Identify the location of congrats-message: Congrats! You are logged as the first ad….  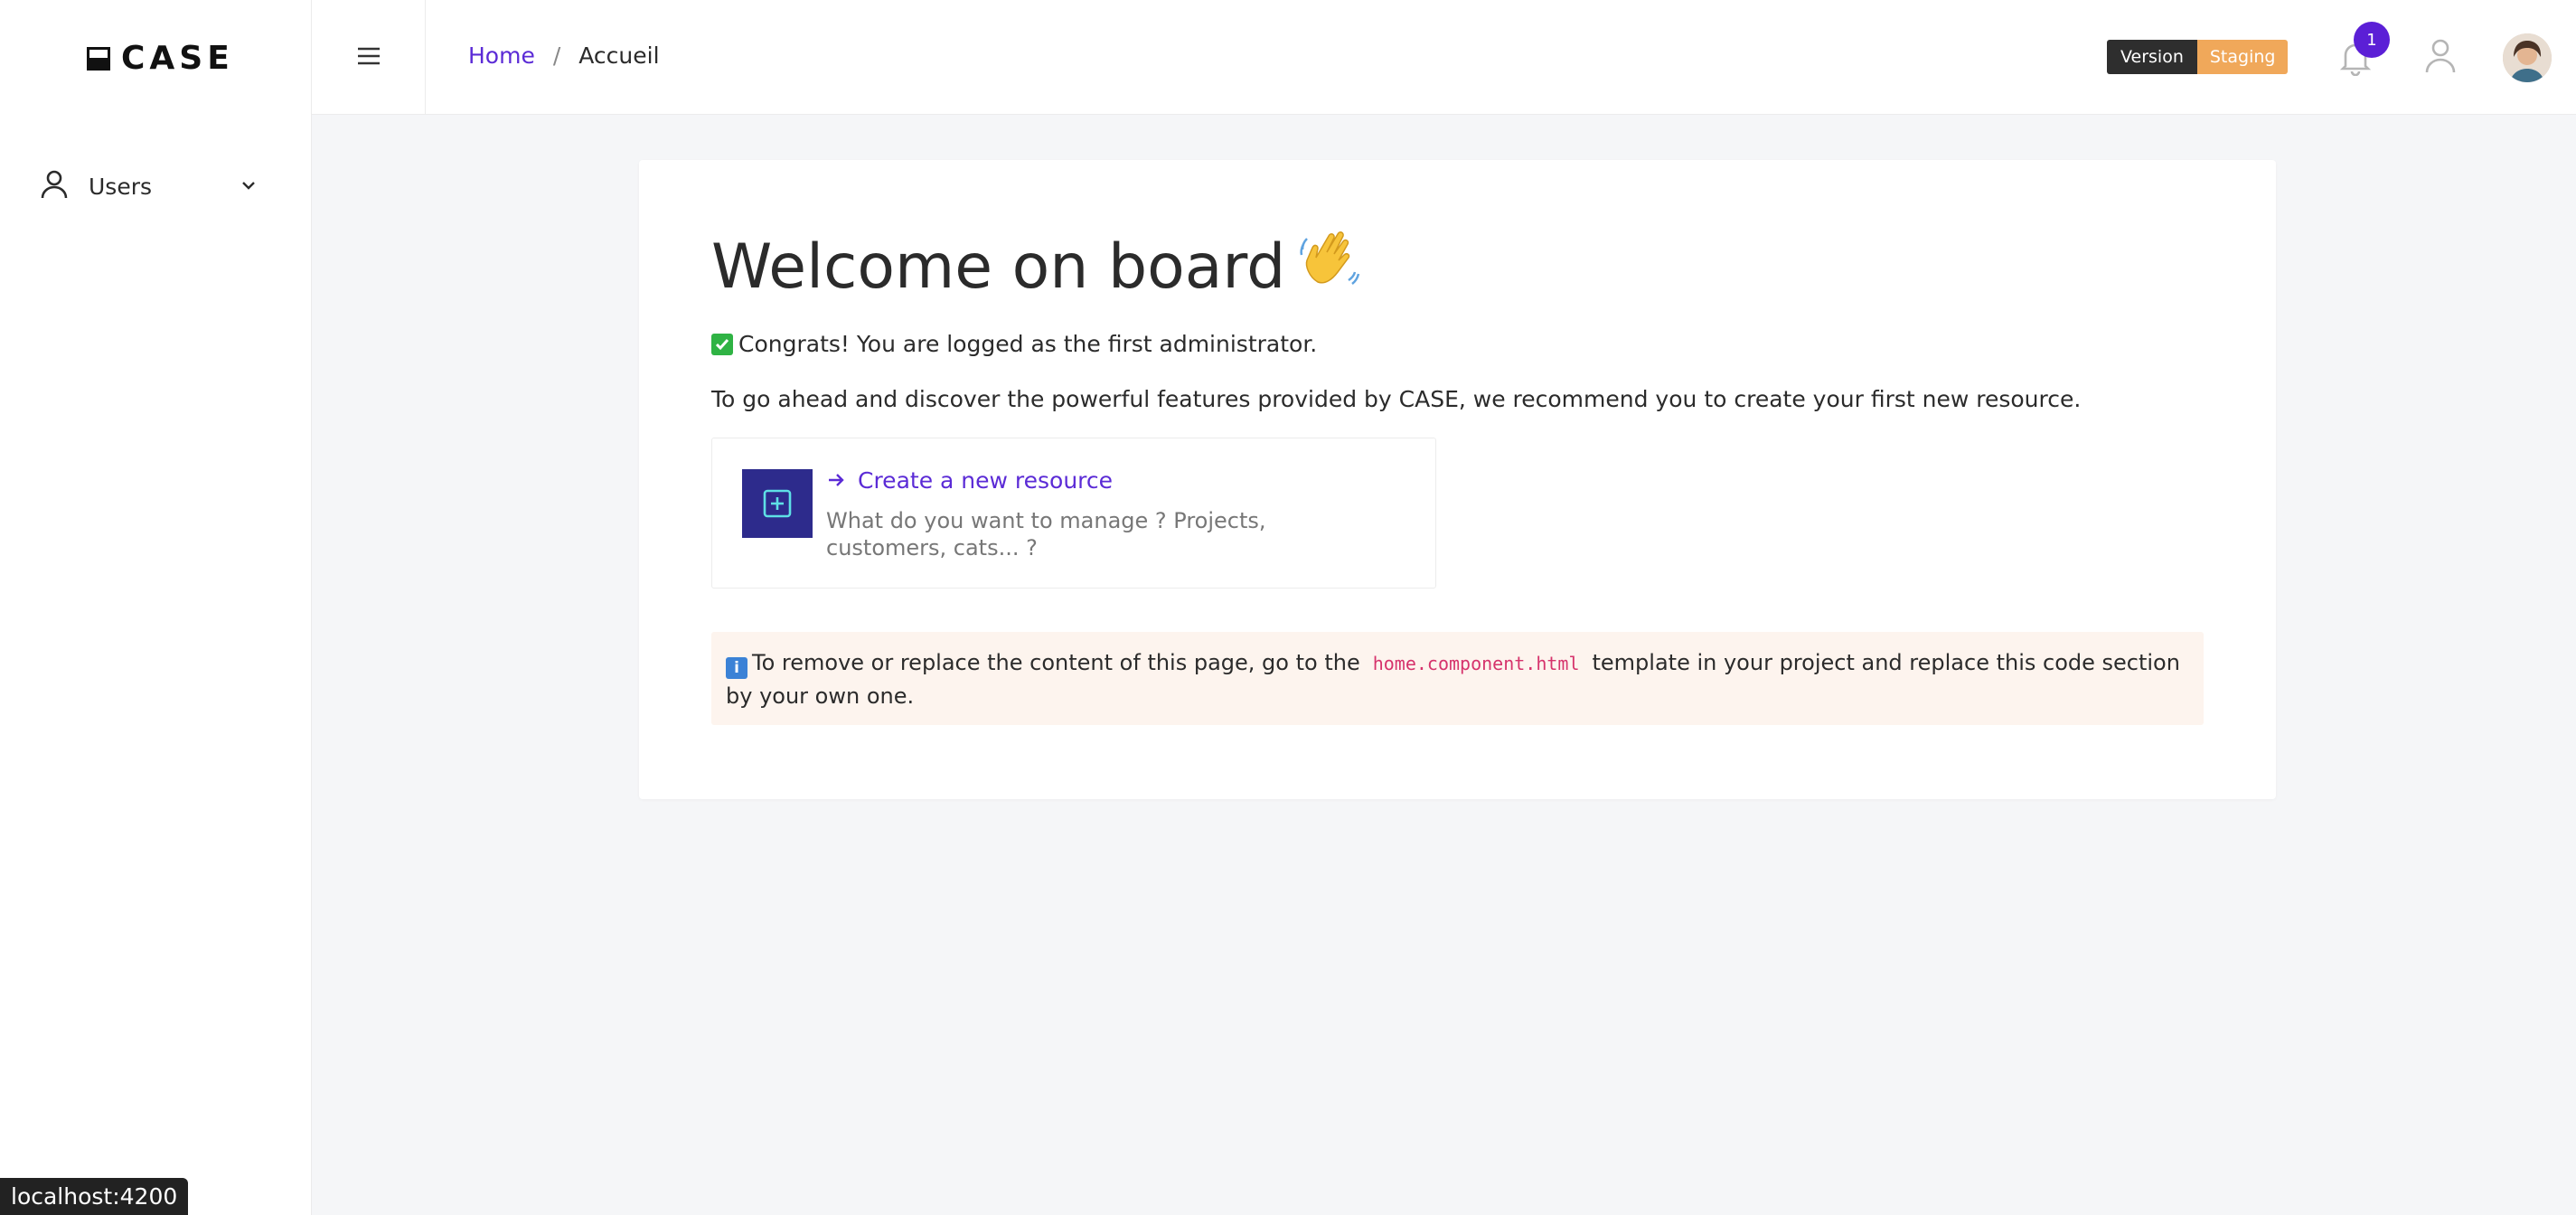
(1014, 344).